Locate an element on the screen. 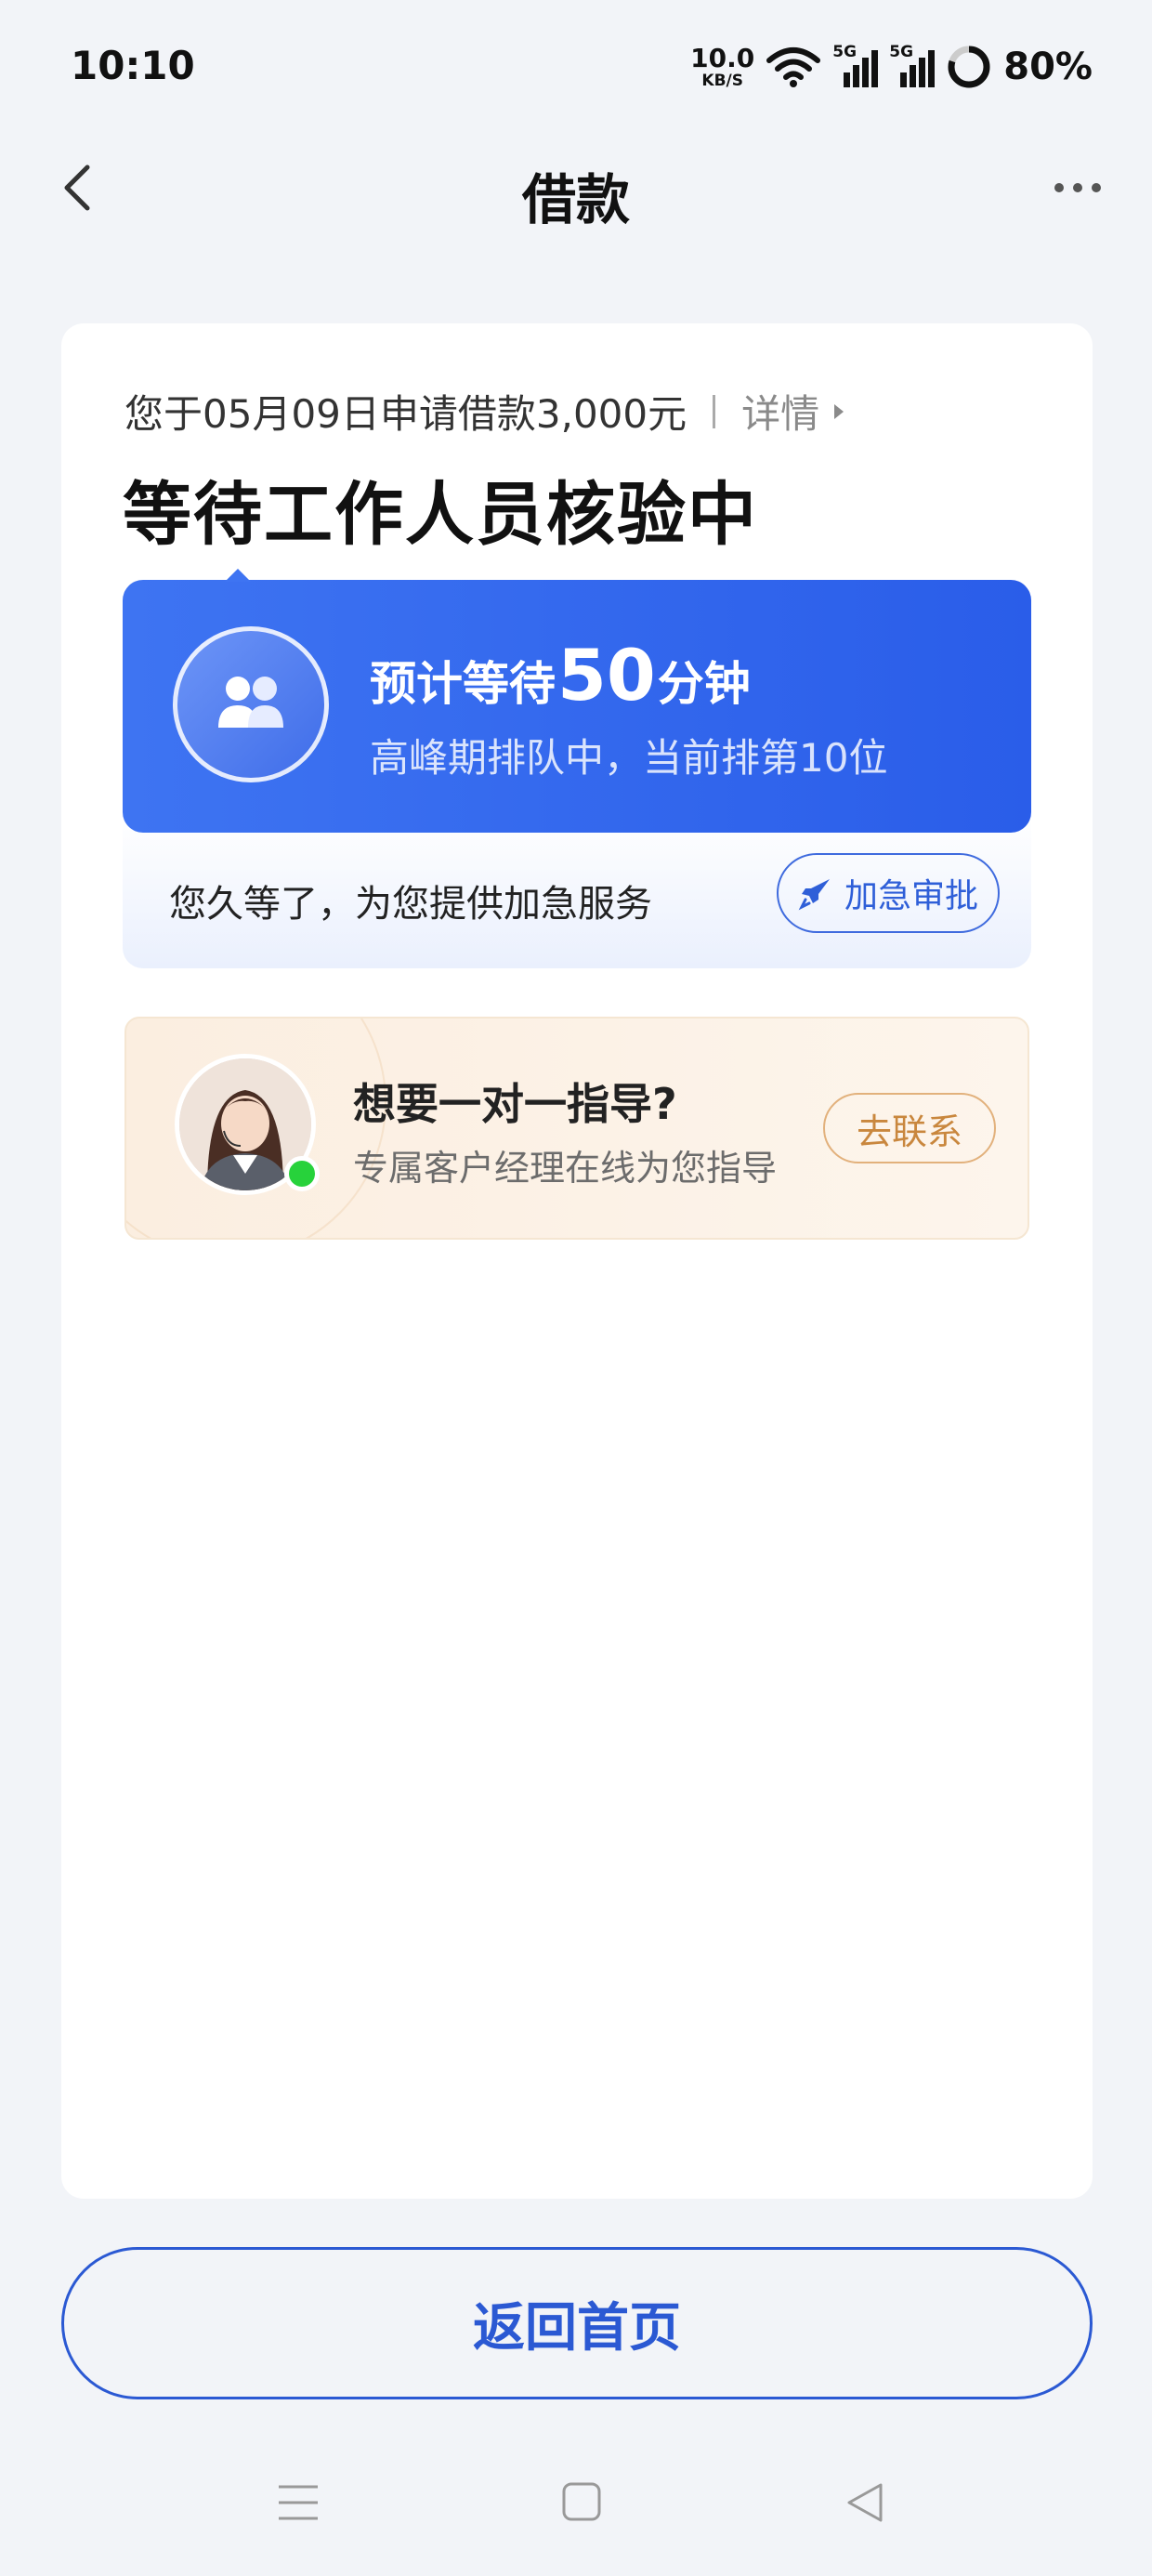 The height and width of the screenshot is (2576, 1152). detail-link: 详情 is located at coordinates (793, 411).